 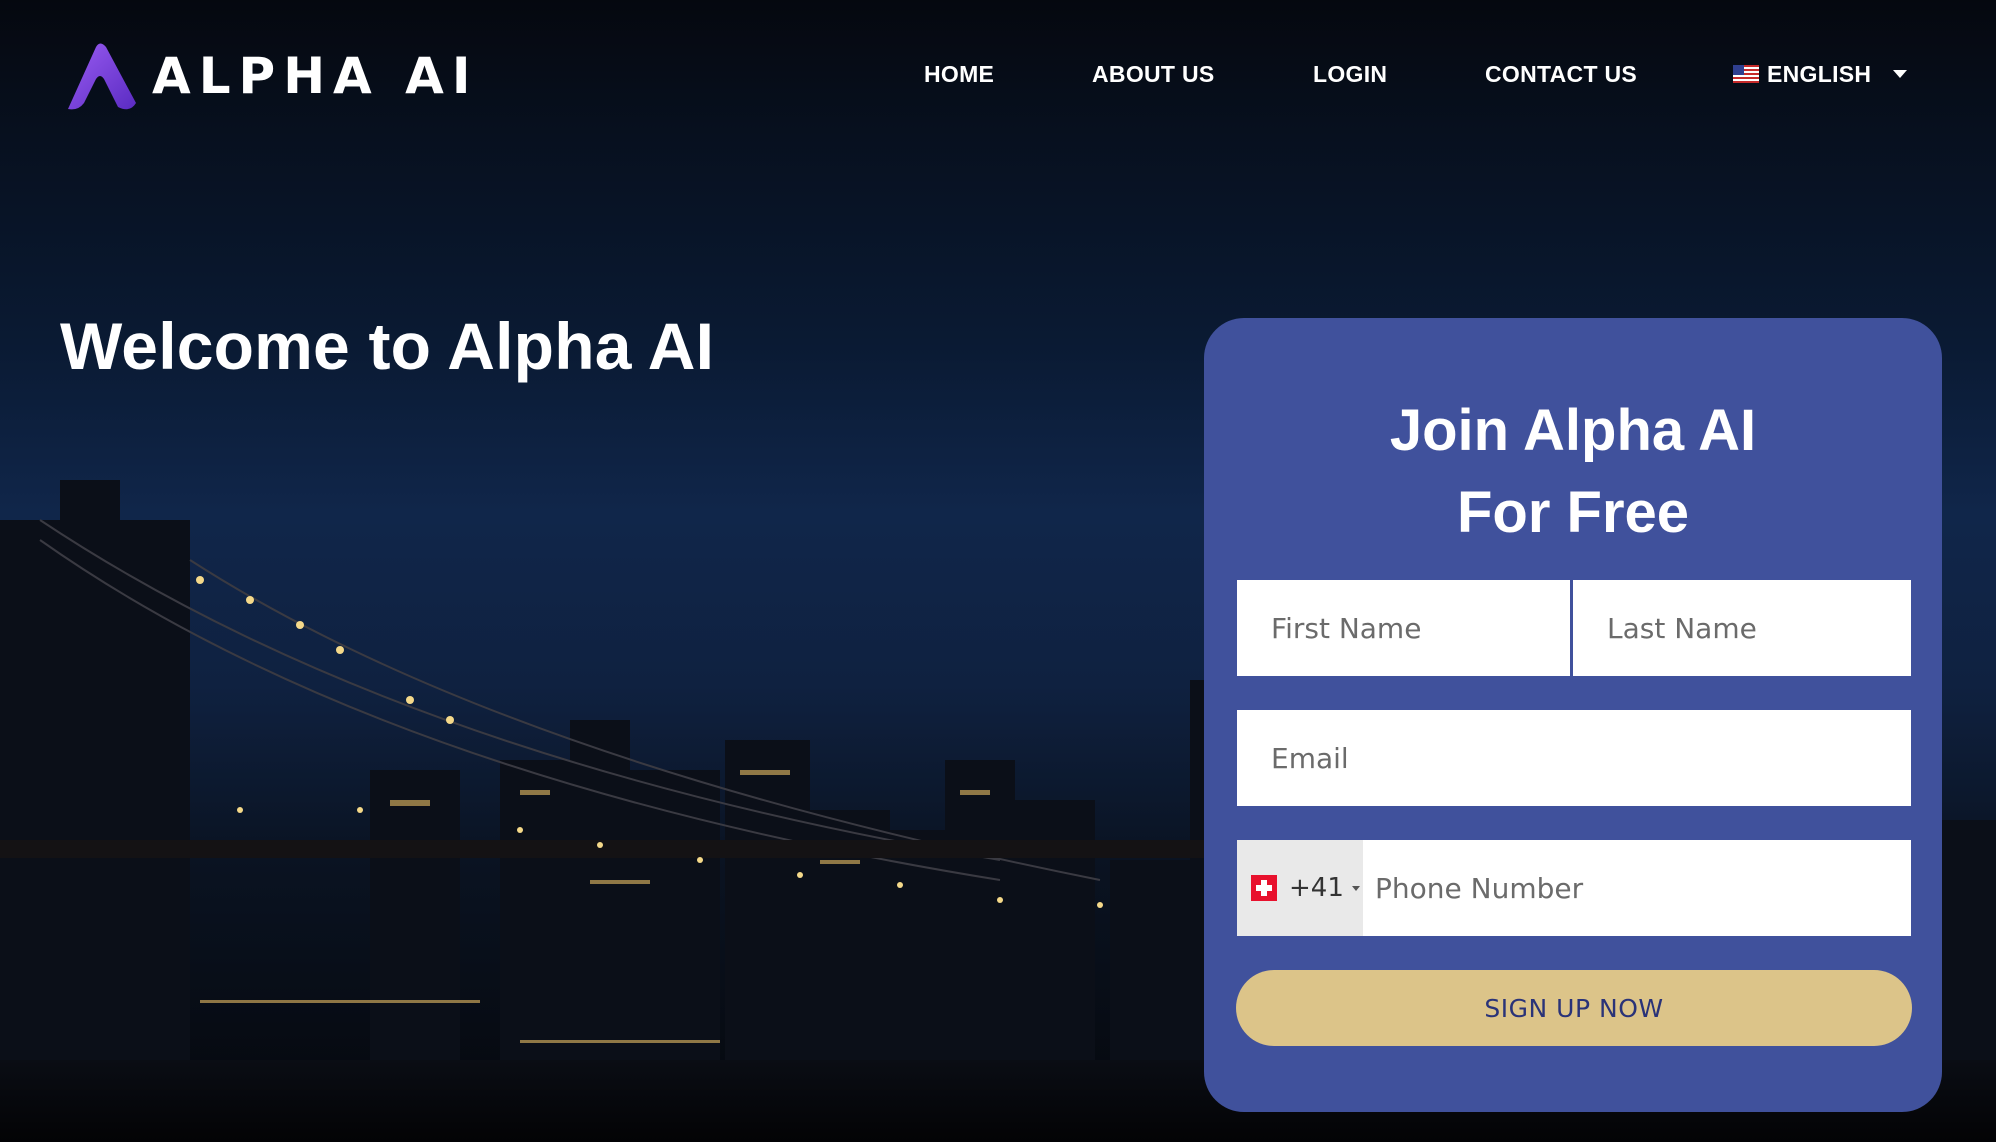 What do you see at coordinates (1403, 628) in the screenshot?
I see `first-name-field` at bounding box center [1403, 628].